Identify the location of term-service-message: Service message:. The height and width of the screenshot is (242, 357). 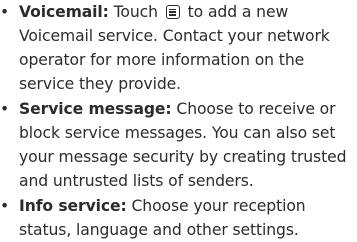
(95, 109).